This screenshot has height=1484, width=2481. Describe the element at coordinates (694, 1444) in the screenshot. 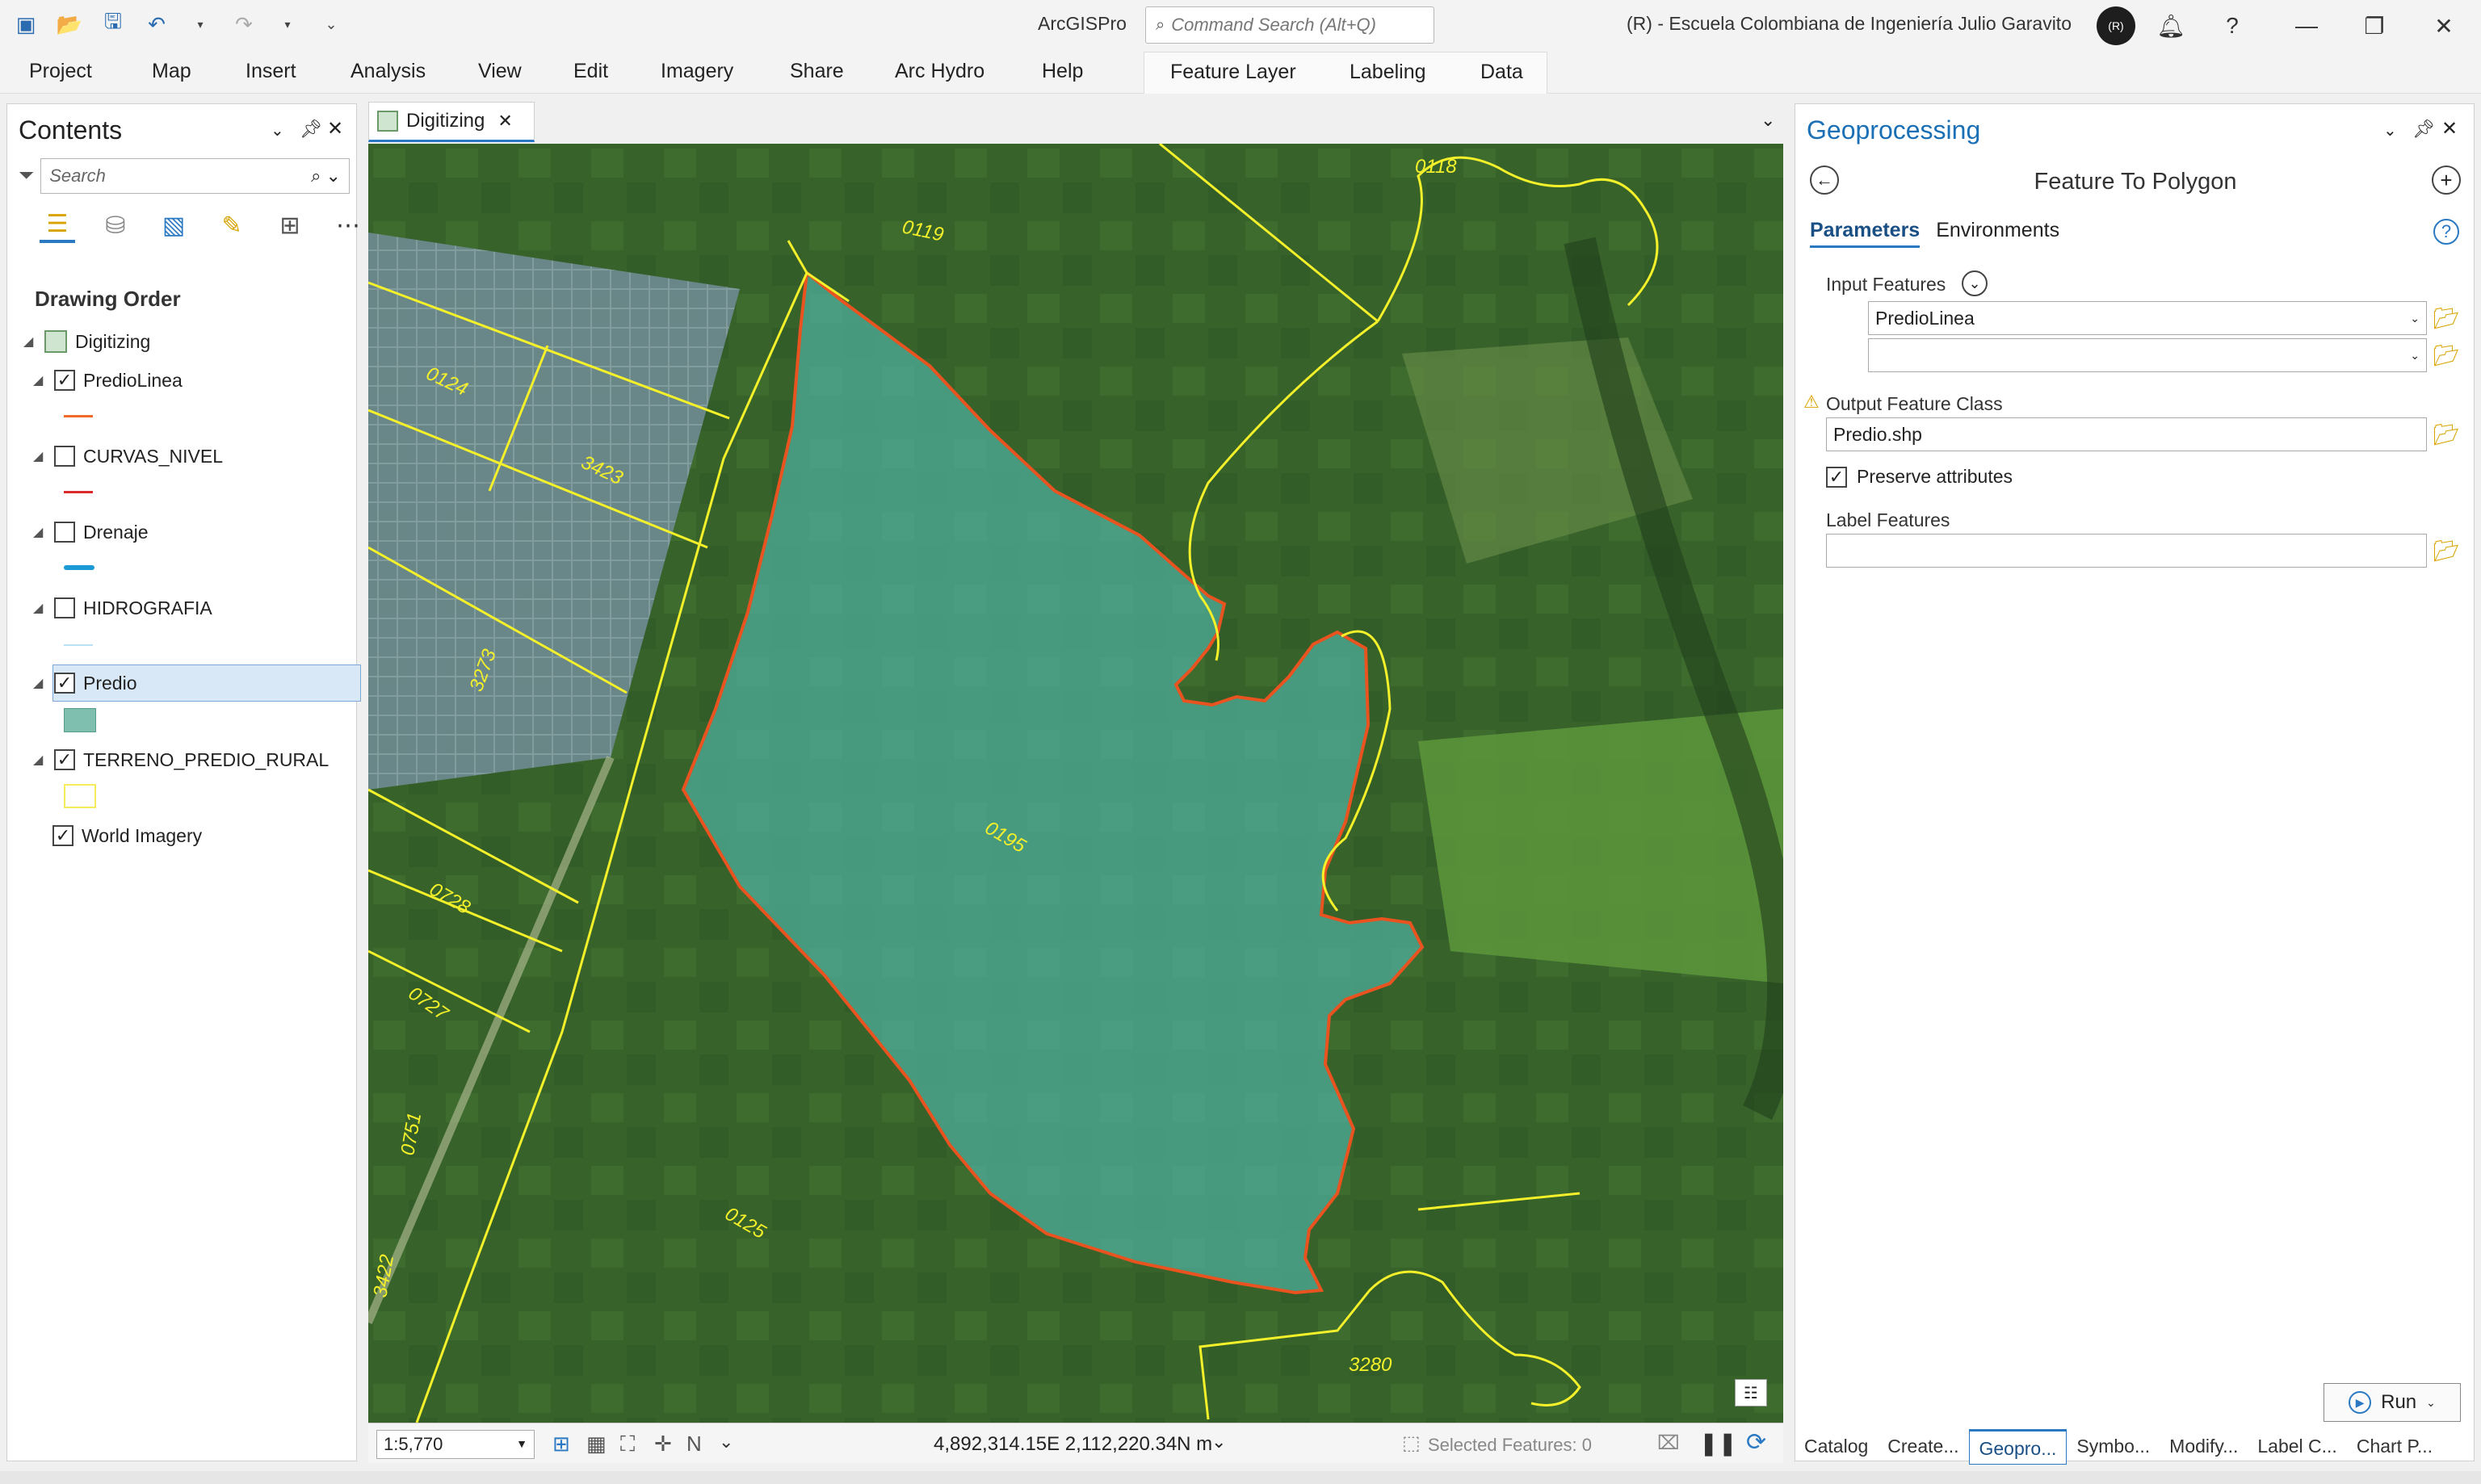

I see `navigator-icon: N` at that location.